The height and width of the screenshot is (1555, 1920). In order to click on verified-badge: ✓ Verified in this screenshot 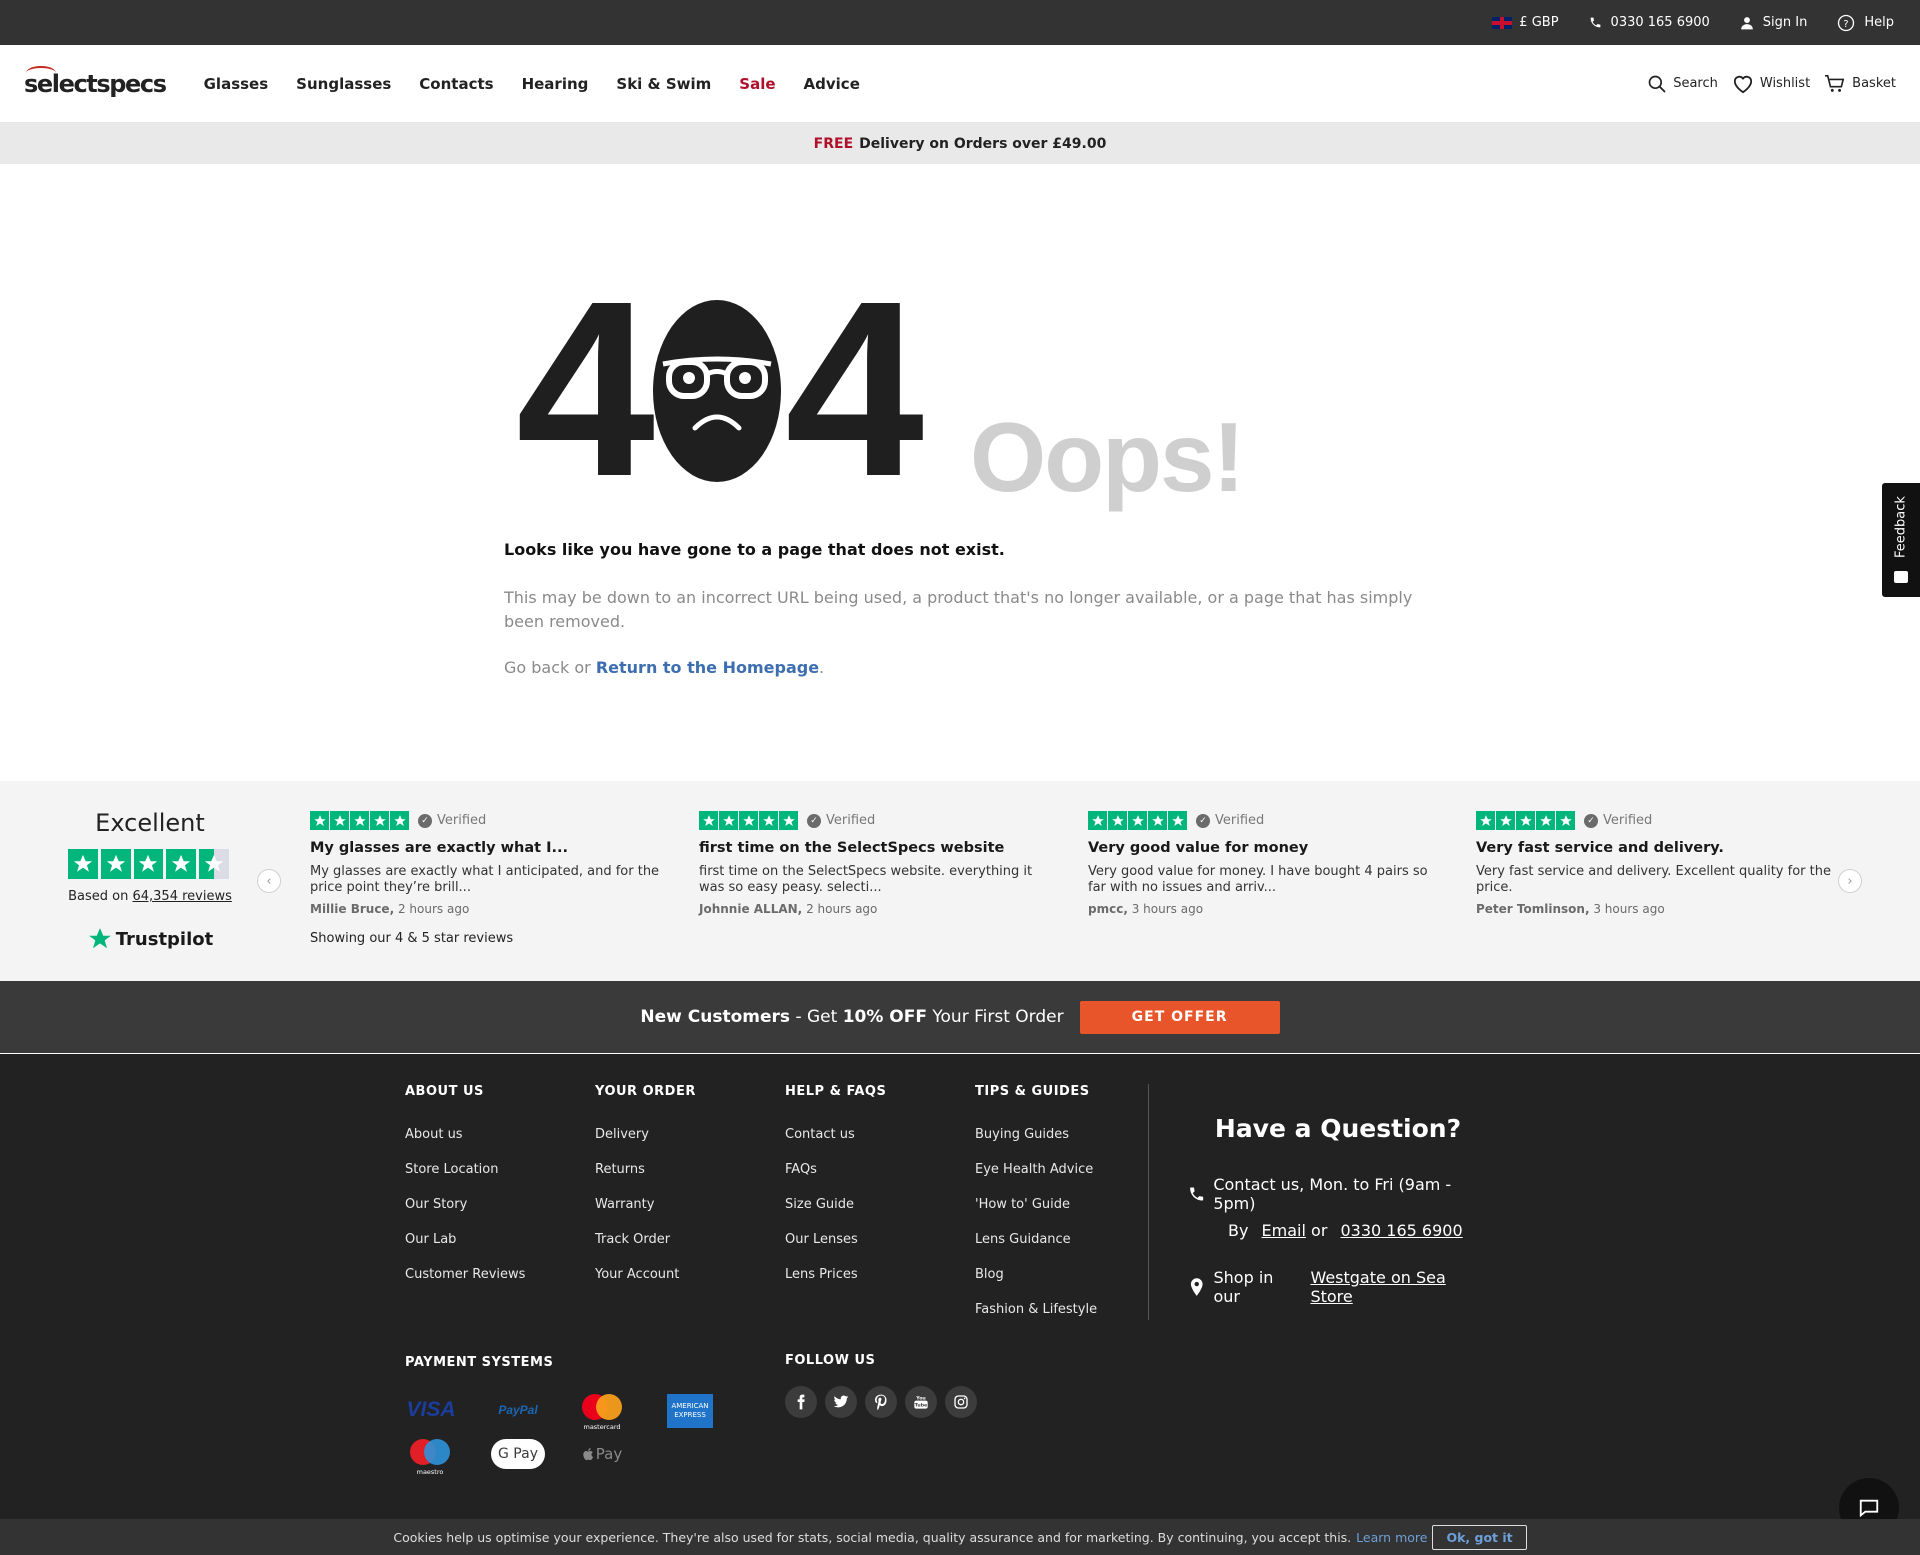, I will do `click(1230, 820)`.